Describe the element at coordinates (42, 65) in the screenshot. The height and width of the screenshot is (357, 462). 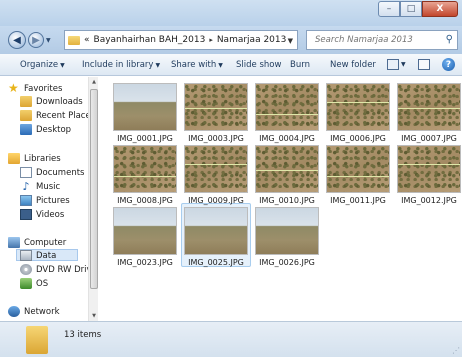
I see `organize-menu: Organize ▼` at that location.